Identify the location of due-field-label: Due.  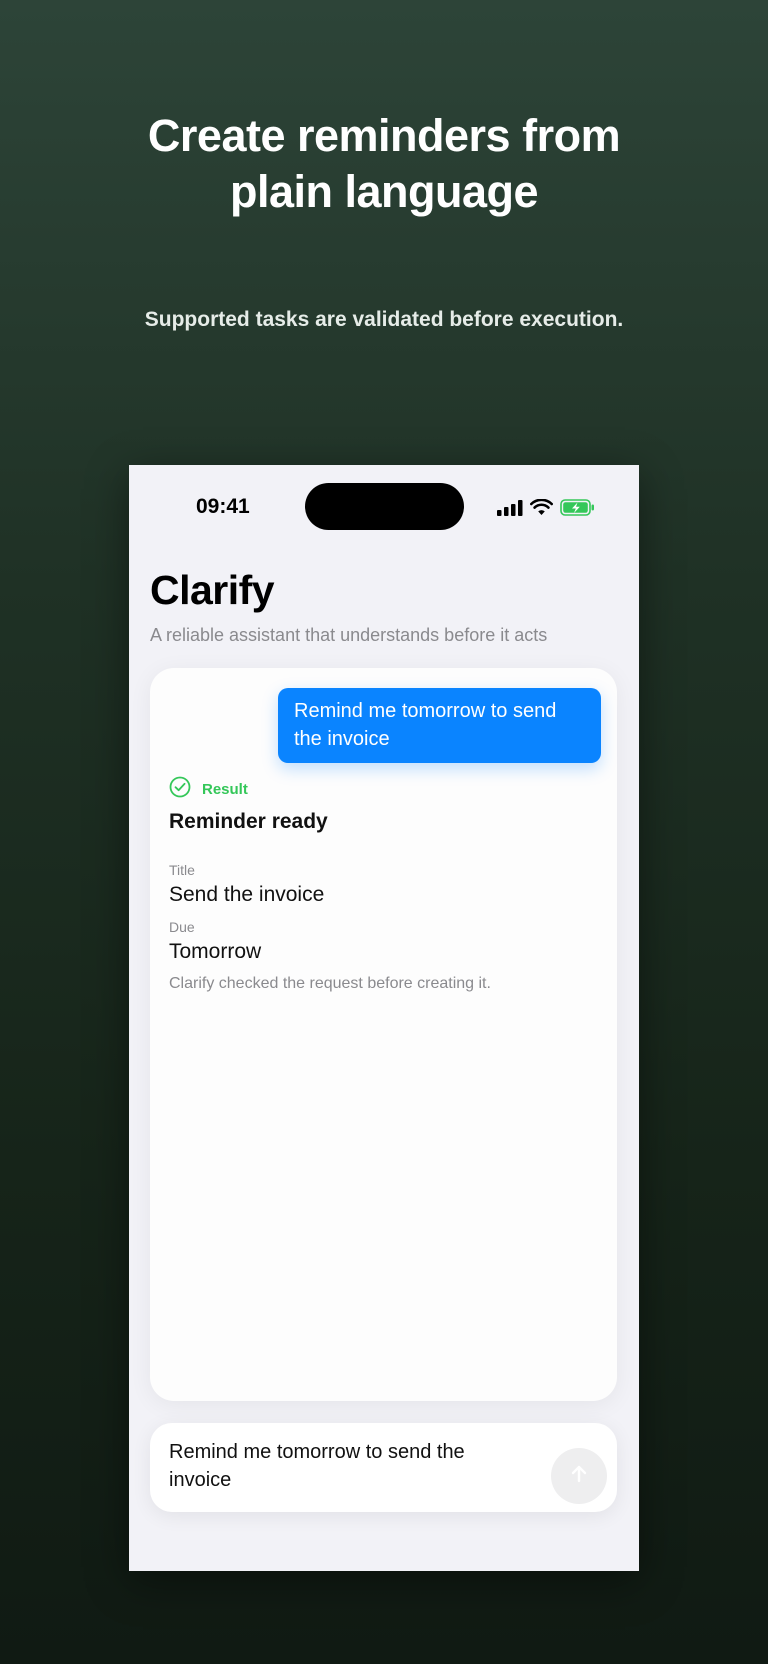
(182, 927).